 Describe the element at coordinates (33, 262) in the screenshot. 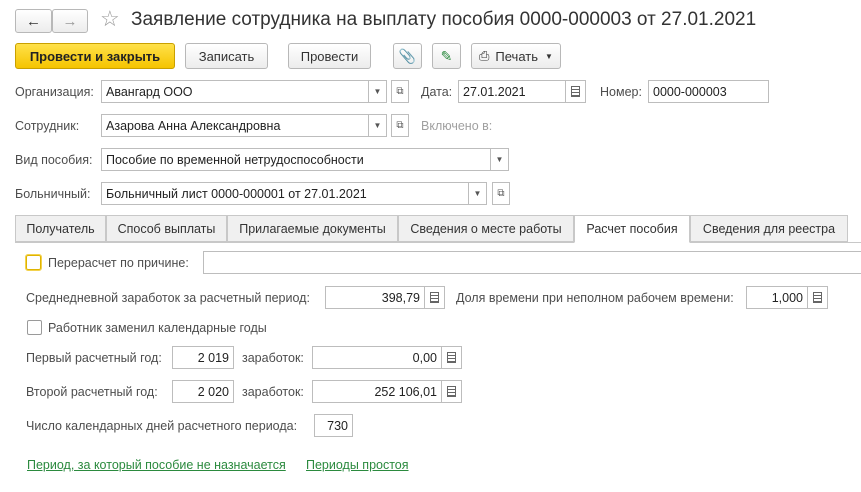

I see `recalc-checkbox` at that location.